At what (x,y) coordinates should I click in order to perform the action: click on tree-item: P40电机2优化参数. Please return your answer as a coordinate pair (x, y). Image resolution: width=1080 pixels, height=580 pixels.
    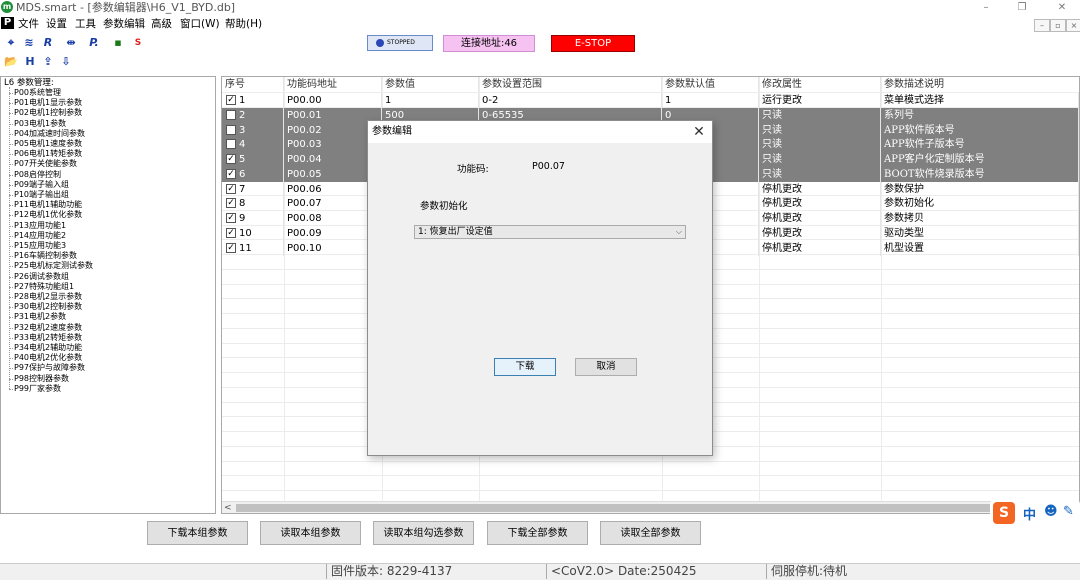
    Looking at the image, I should click on (48, 358).